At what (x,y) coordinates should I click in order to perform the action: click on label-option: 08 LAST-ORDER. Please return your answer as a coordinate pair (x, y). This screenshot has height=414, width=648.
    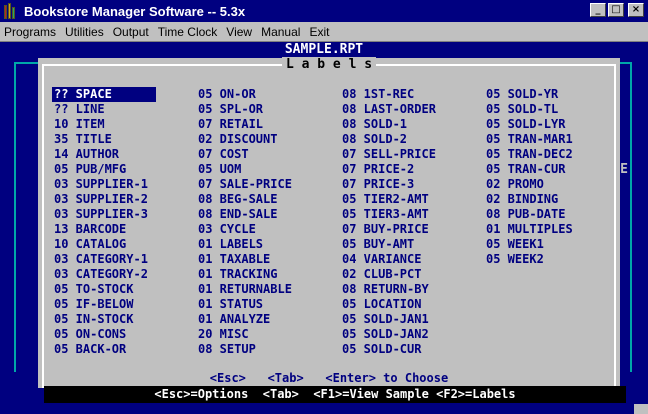
    Looking at the image, I should click on (388, 109).